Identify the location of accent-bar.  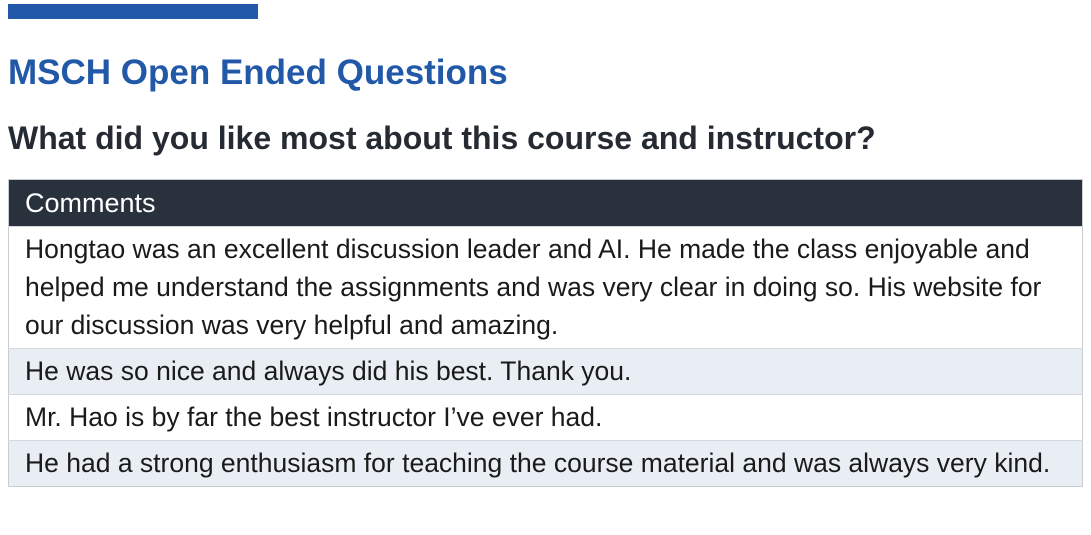
(133, 11).